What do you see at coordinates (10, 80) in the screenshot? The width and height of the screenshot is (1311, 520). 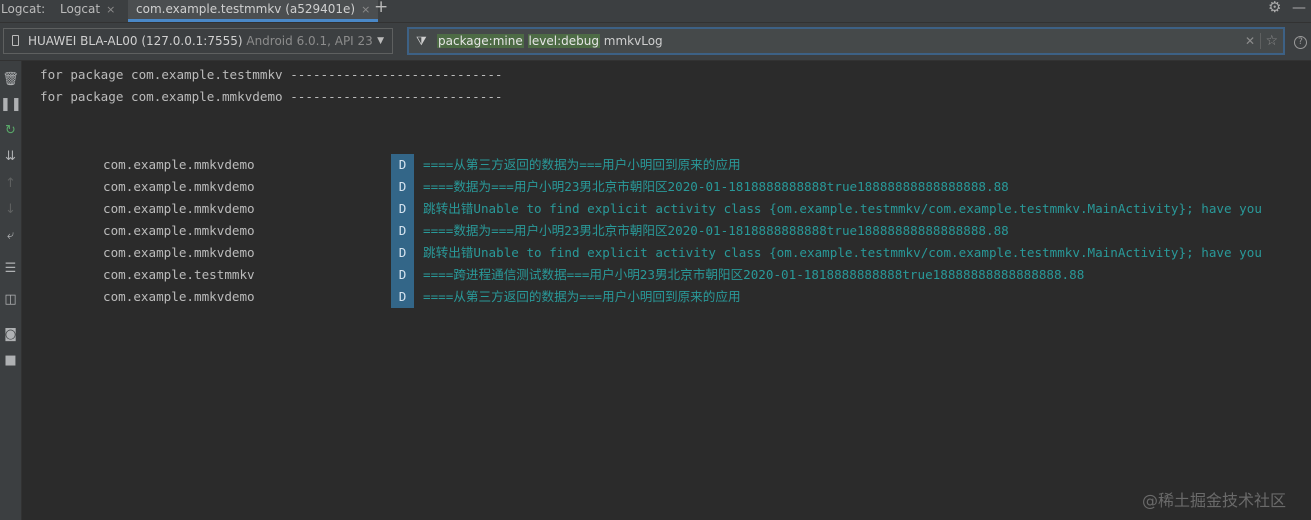 I see `trash-icon: 🗑` at bounding box center [10, 80].